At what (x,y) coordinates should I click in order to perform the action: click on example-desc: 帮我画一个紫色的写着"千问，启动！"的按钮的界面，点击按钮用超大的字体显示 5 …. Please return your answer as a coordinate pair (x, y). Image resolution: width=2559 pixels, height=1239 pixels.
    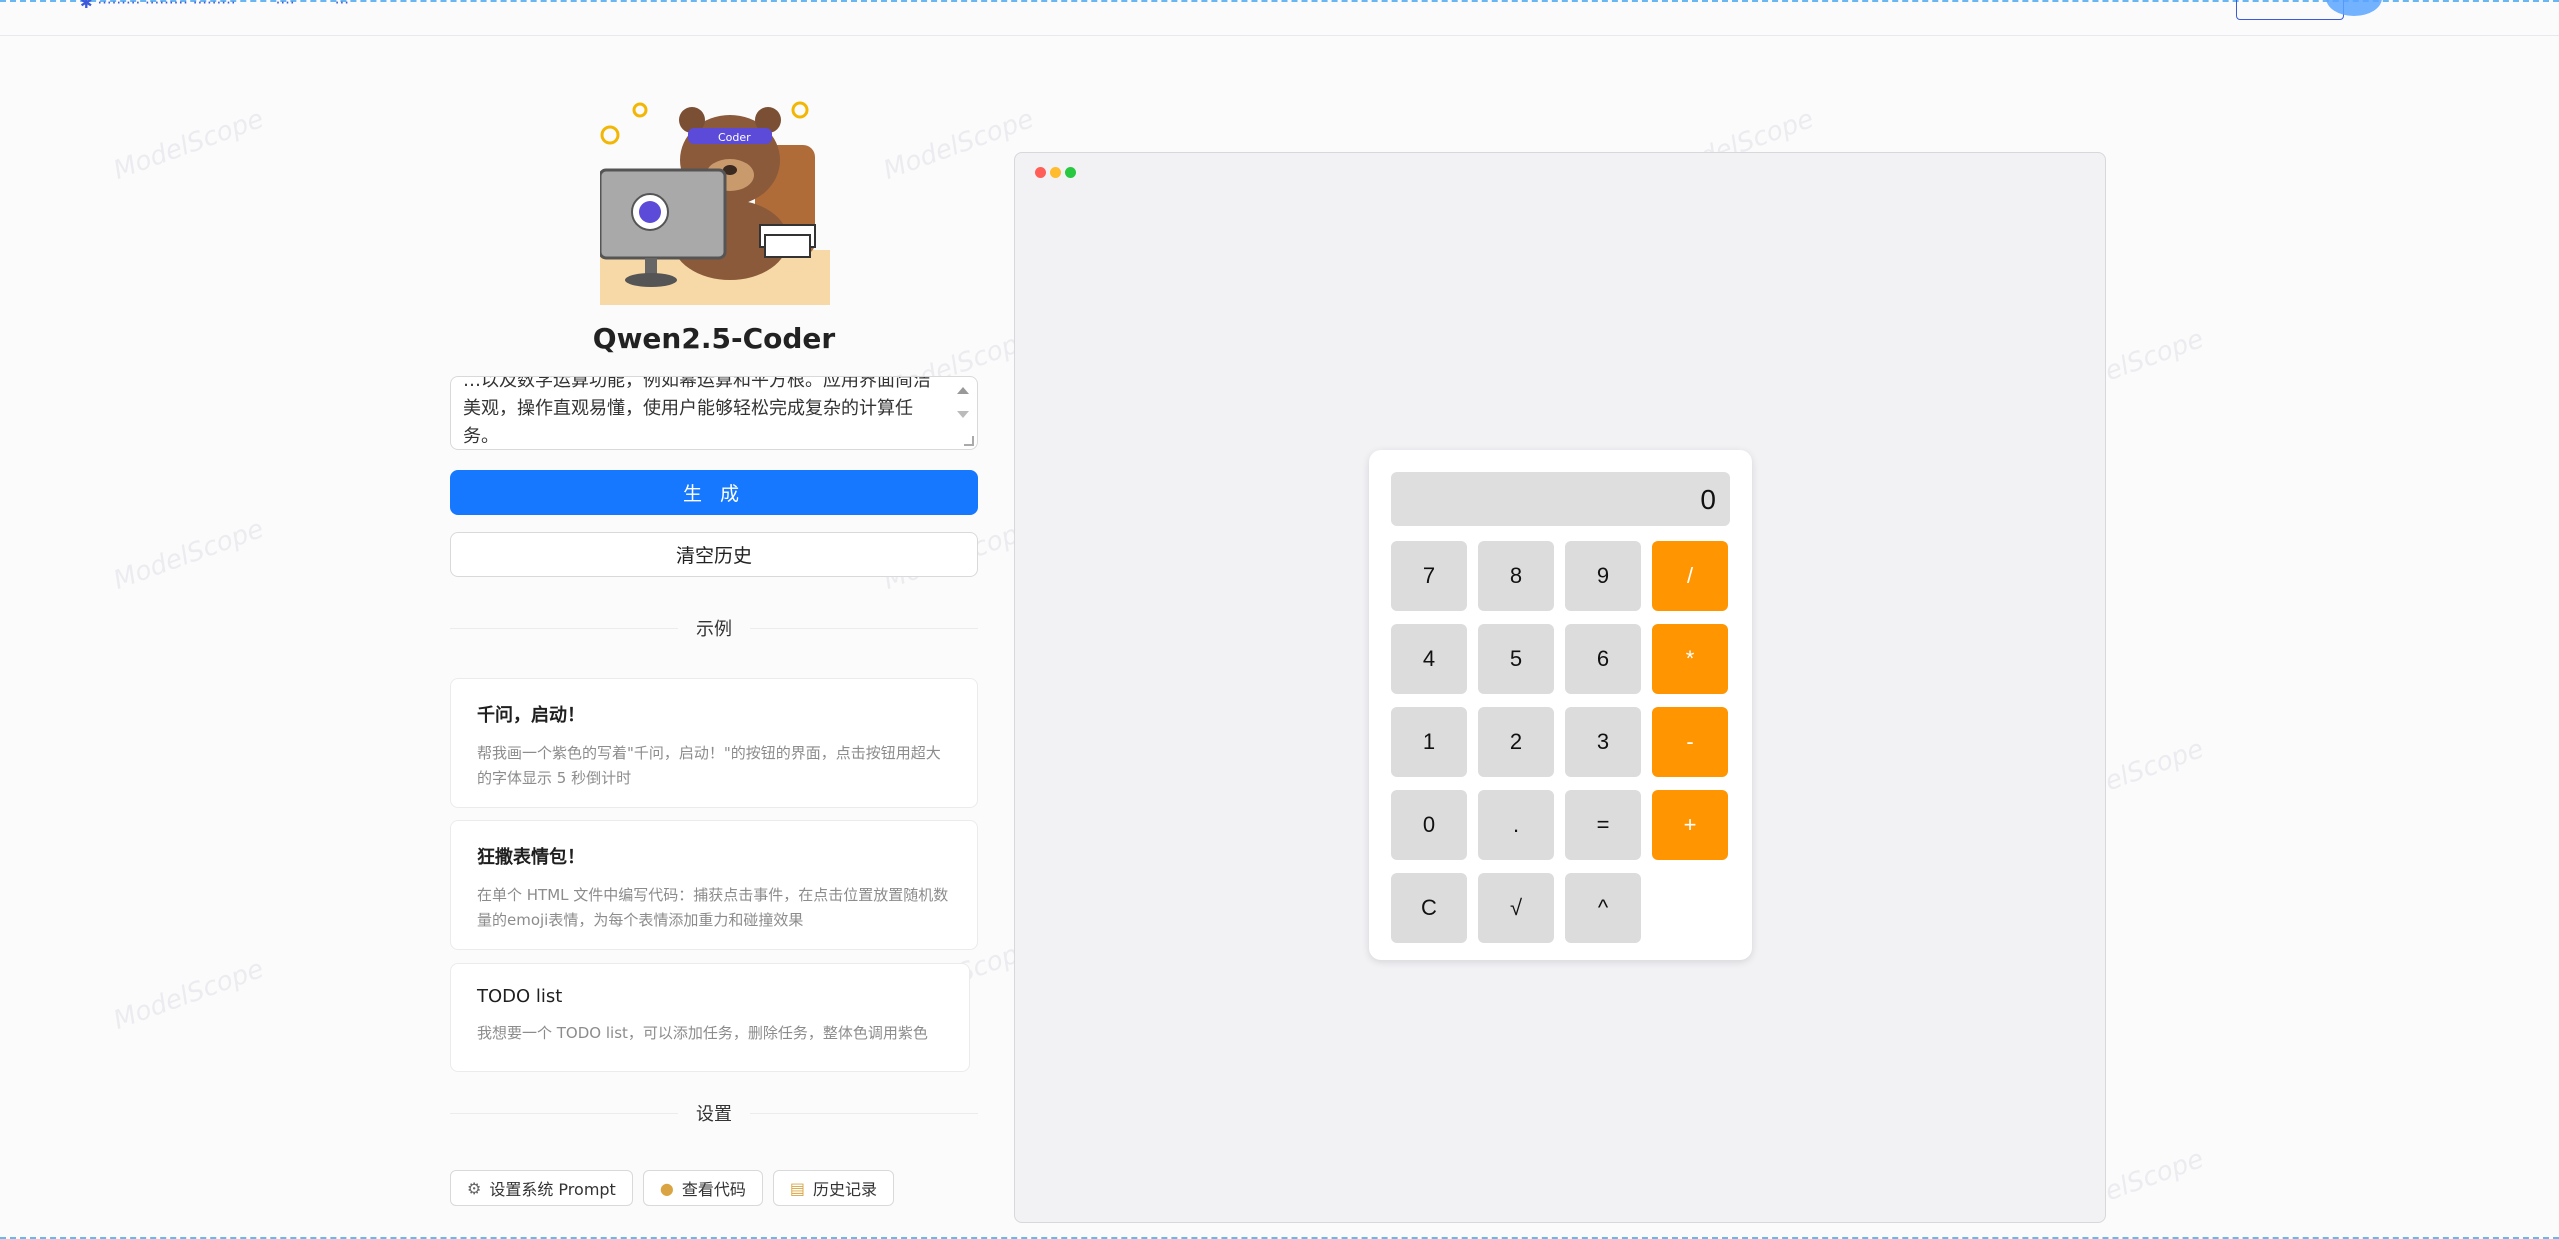
    Looking at the image, I should click on (709, 765).